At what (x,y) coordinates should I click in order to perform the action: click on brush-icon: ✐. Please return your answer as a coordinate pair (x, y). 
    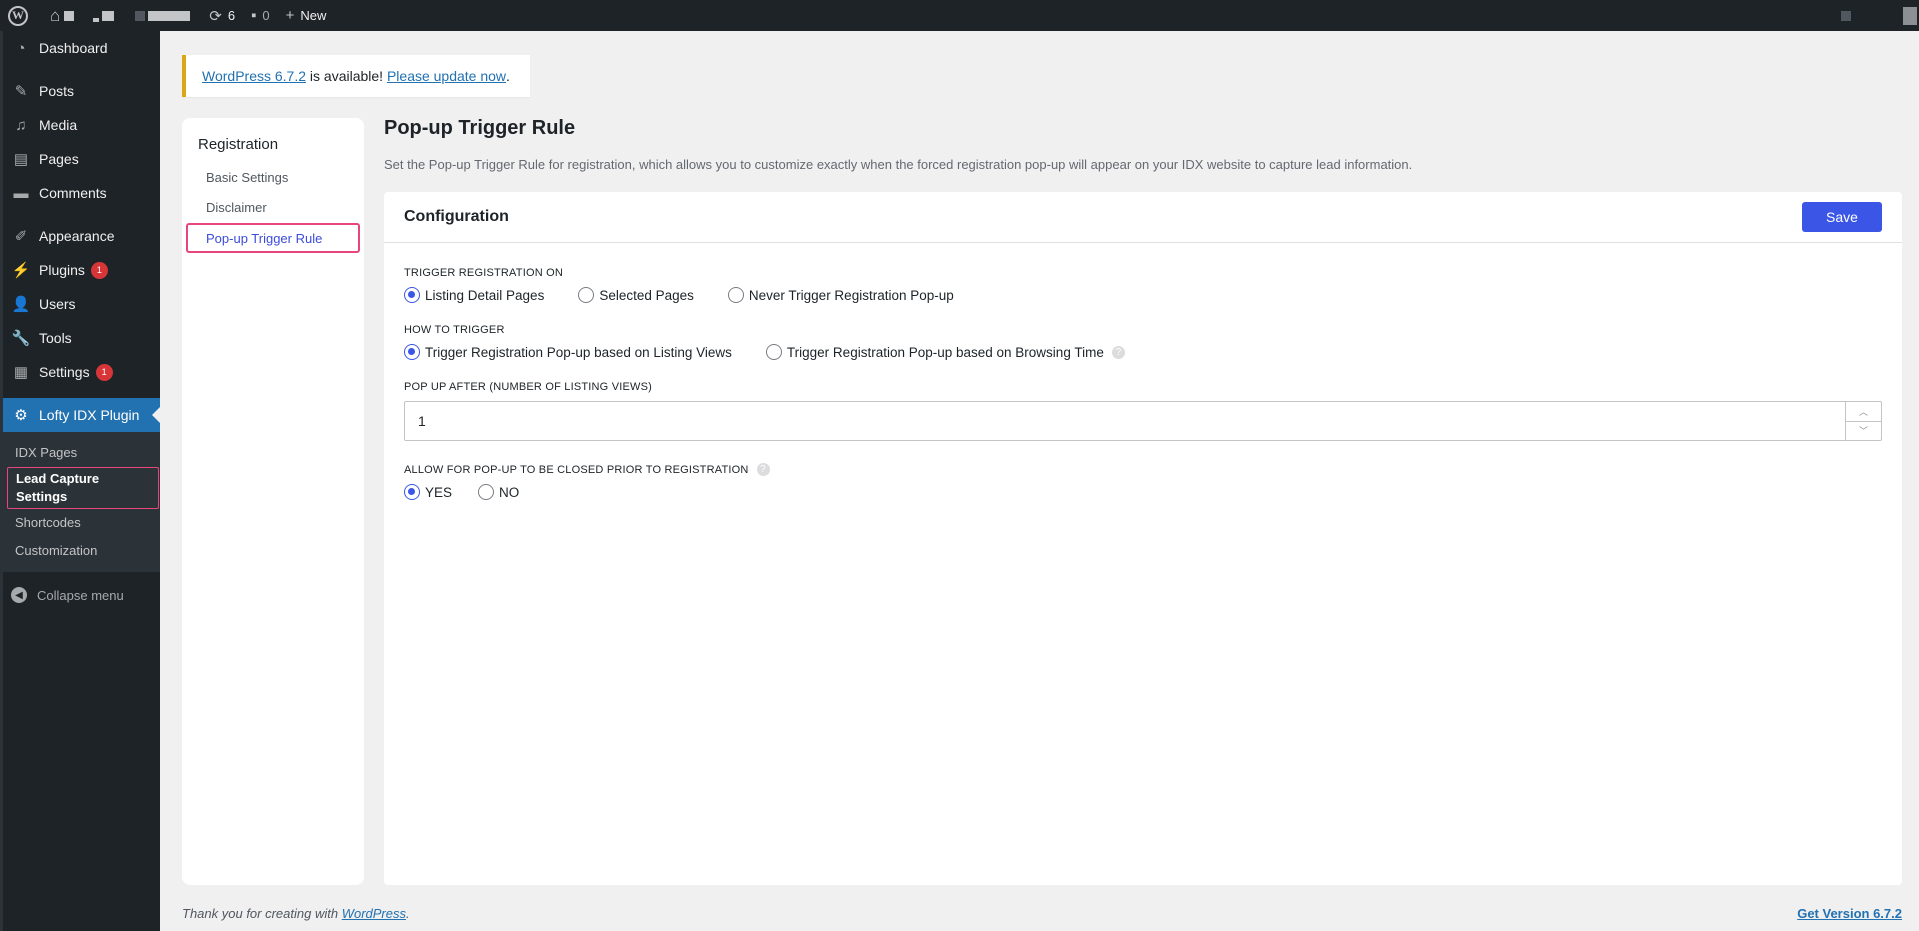
    Looking at the image, I should click on (21, 236).